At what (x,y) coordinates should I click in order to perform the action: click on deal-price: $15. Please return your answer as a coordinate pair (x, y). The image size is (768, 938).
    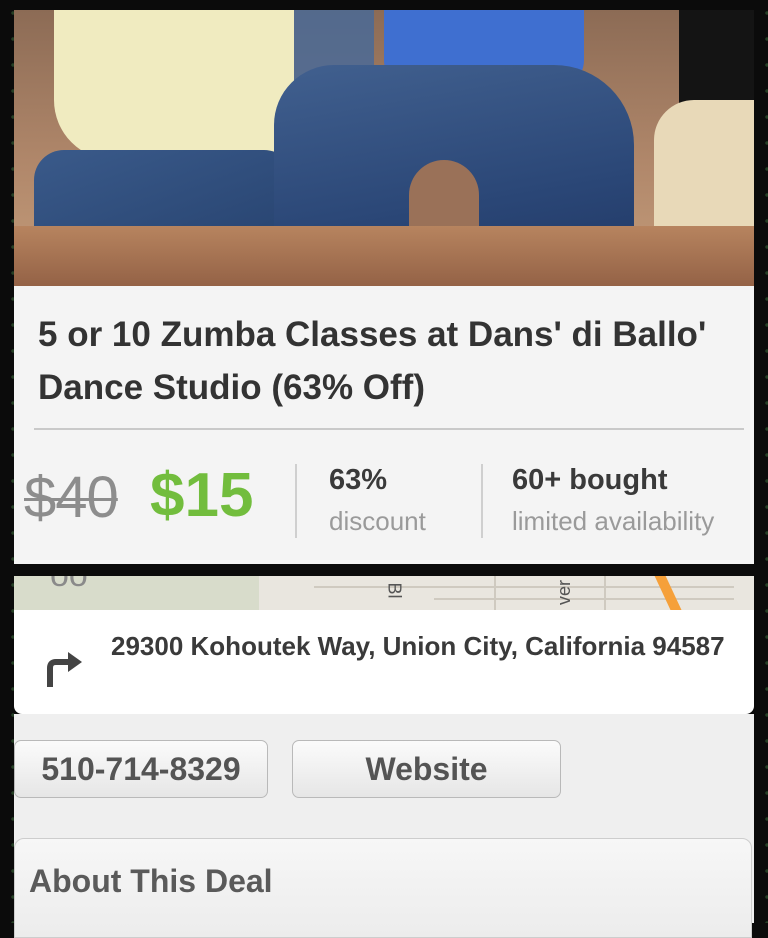
    Looking at the image, I should click on (202, 495).